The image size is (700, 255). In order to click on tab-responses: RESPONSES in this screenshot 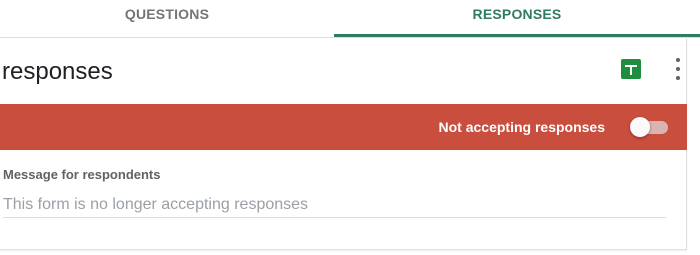, I will do `click(517, 19)`.